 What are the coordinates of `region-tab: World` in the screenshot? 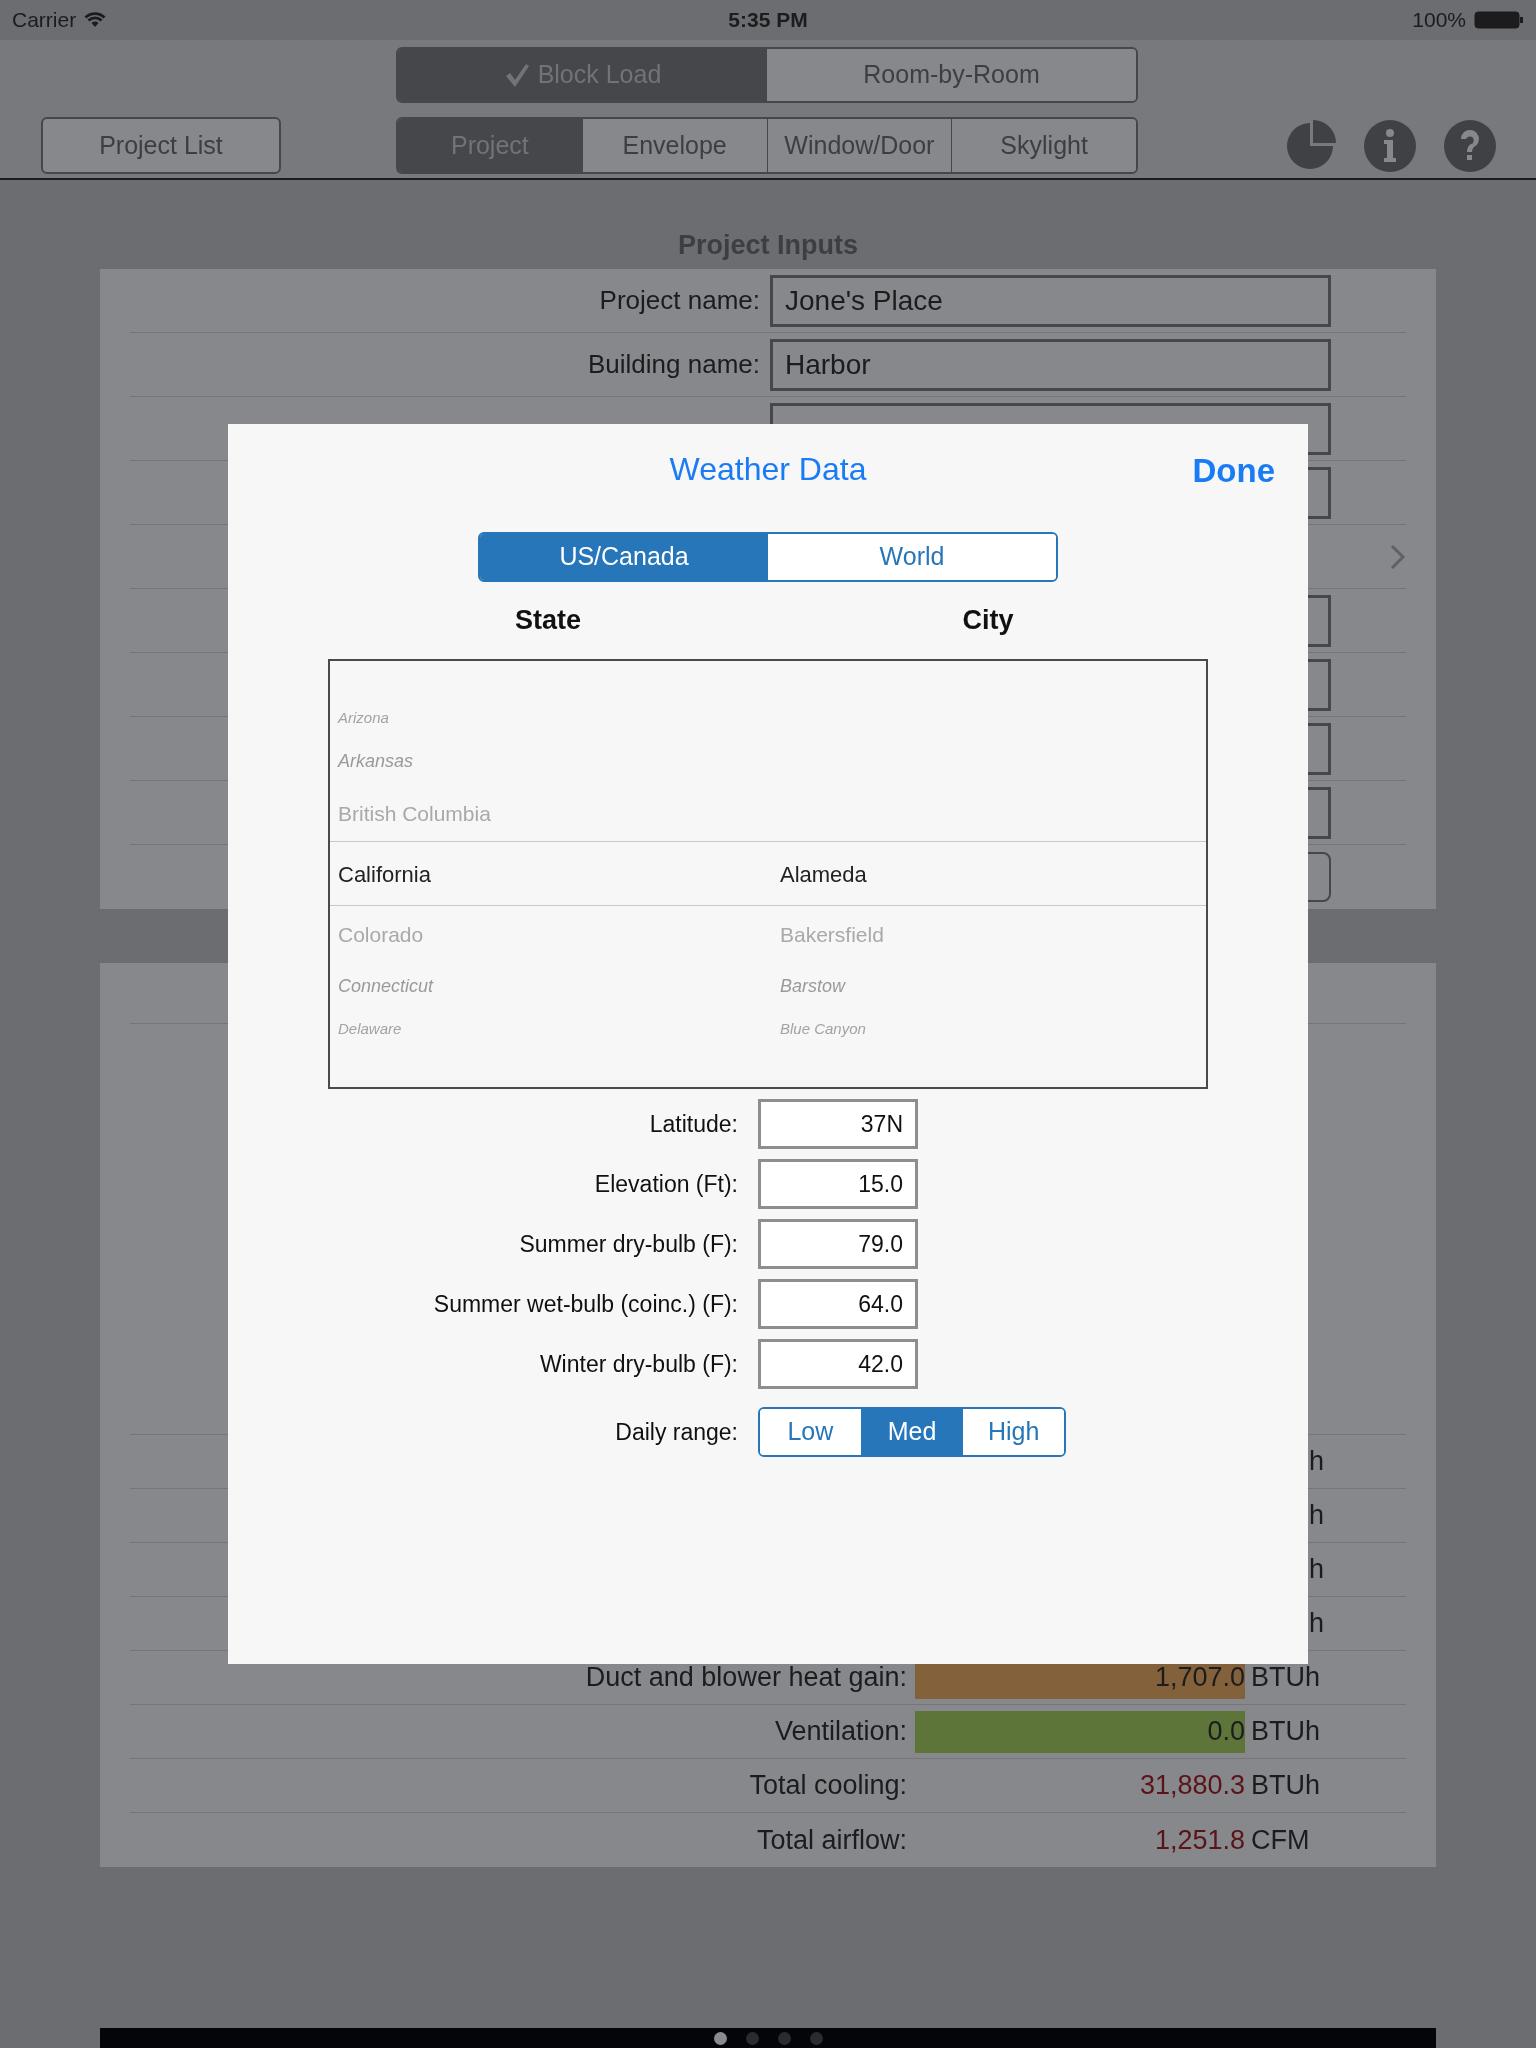 It's located at (912, 557).